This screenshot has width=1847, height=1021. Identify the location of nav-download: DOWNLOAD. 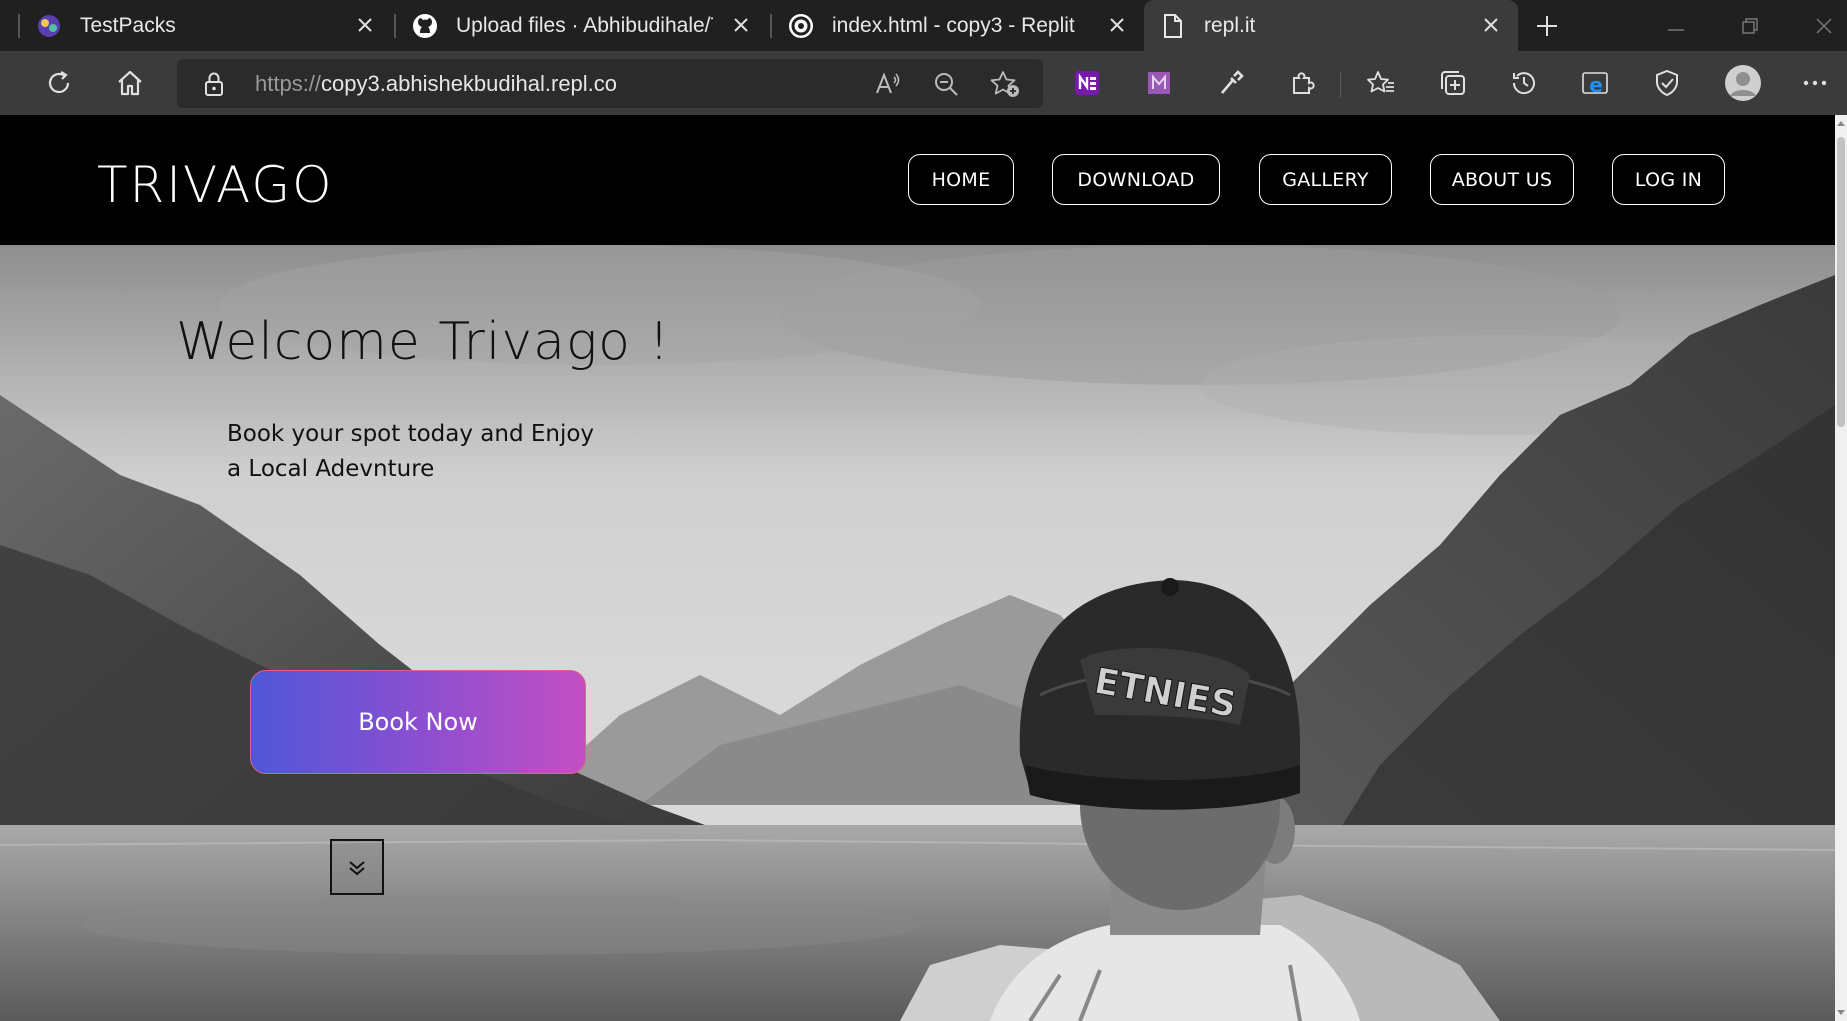
(1136, 179).